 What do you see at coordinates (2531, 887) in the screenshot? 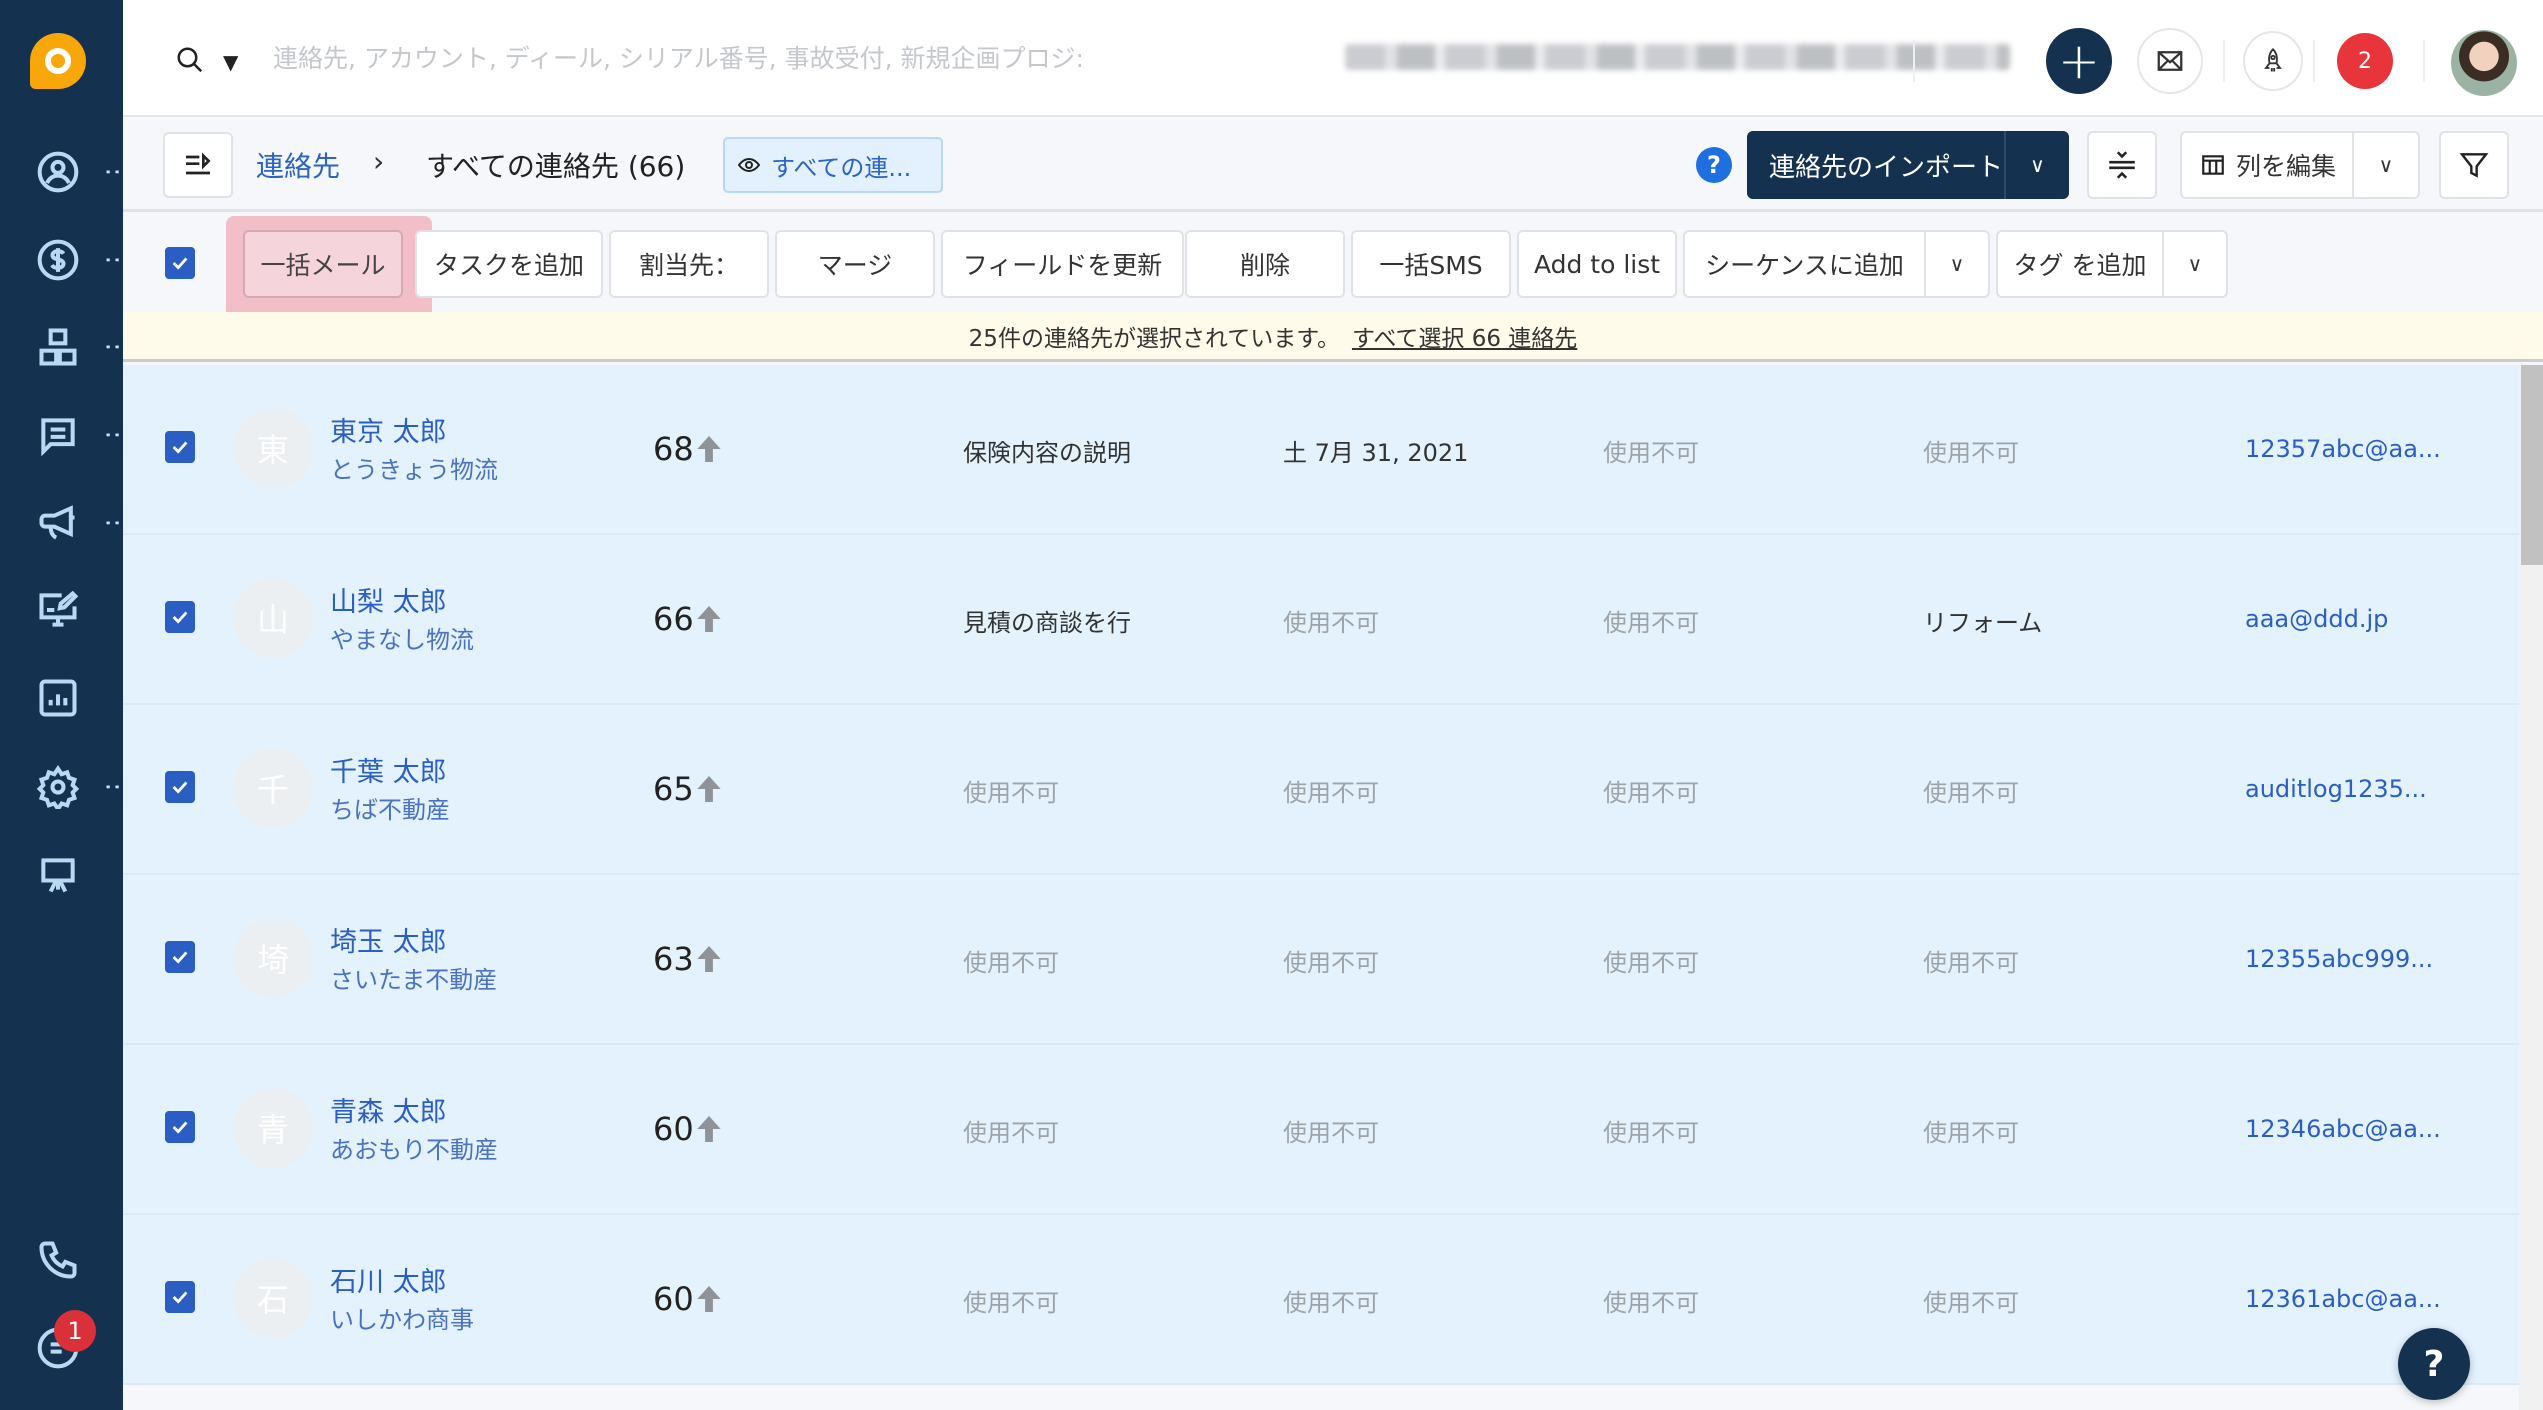
I see `table-scrollbar` at bounding box center [2531, 887].